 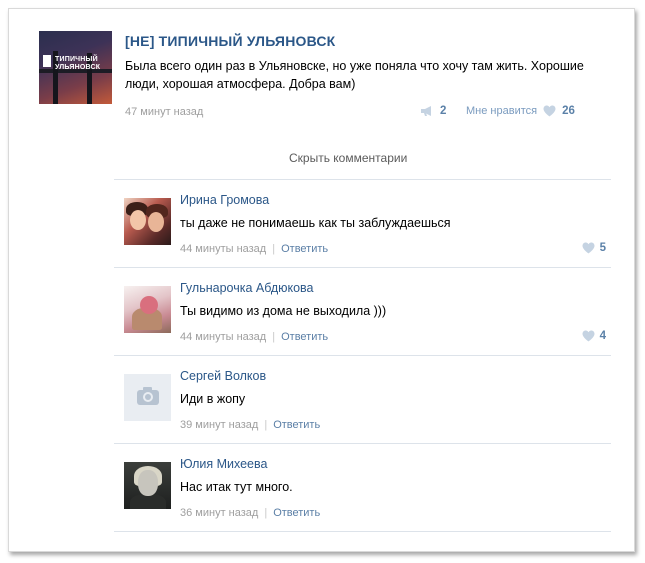 I want to click on share-button: 2, so click(x=433, y=111).